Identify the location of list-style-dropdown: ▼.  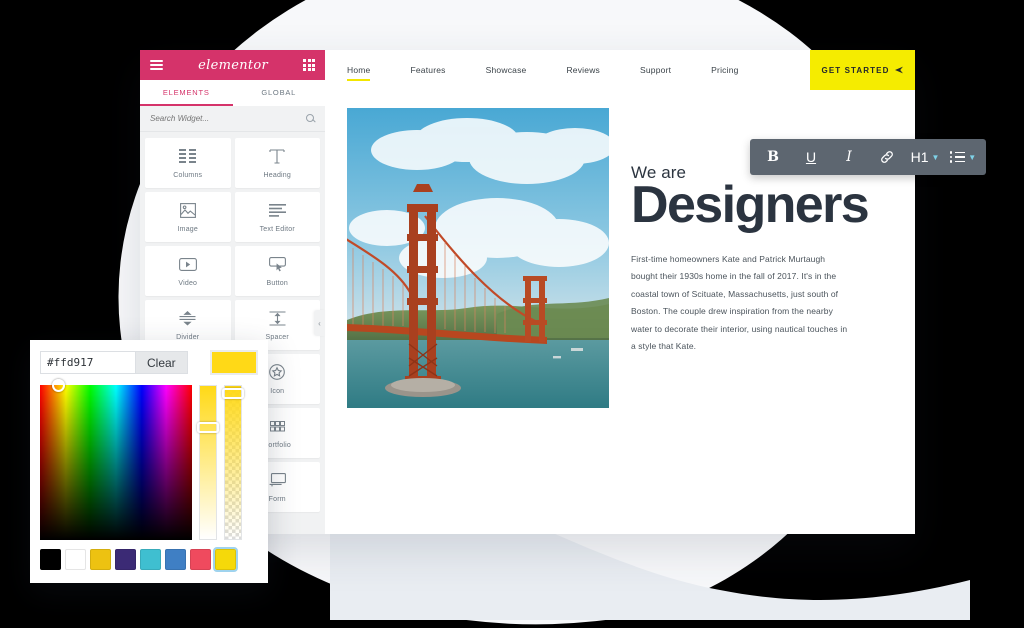
(963, 157).